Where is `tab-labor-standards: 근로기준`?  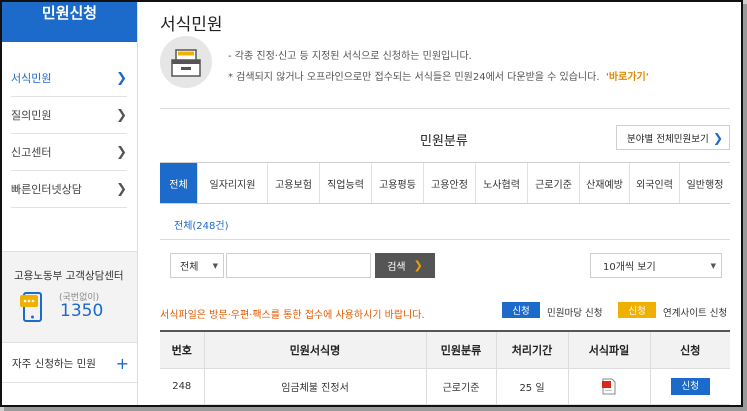 tab-labor-standards: 근로기준 is located at coordinates (554, 183).